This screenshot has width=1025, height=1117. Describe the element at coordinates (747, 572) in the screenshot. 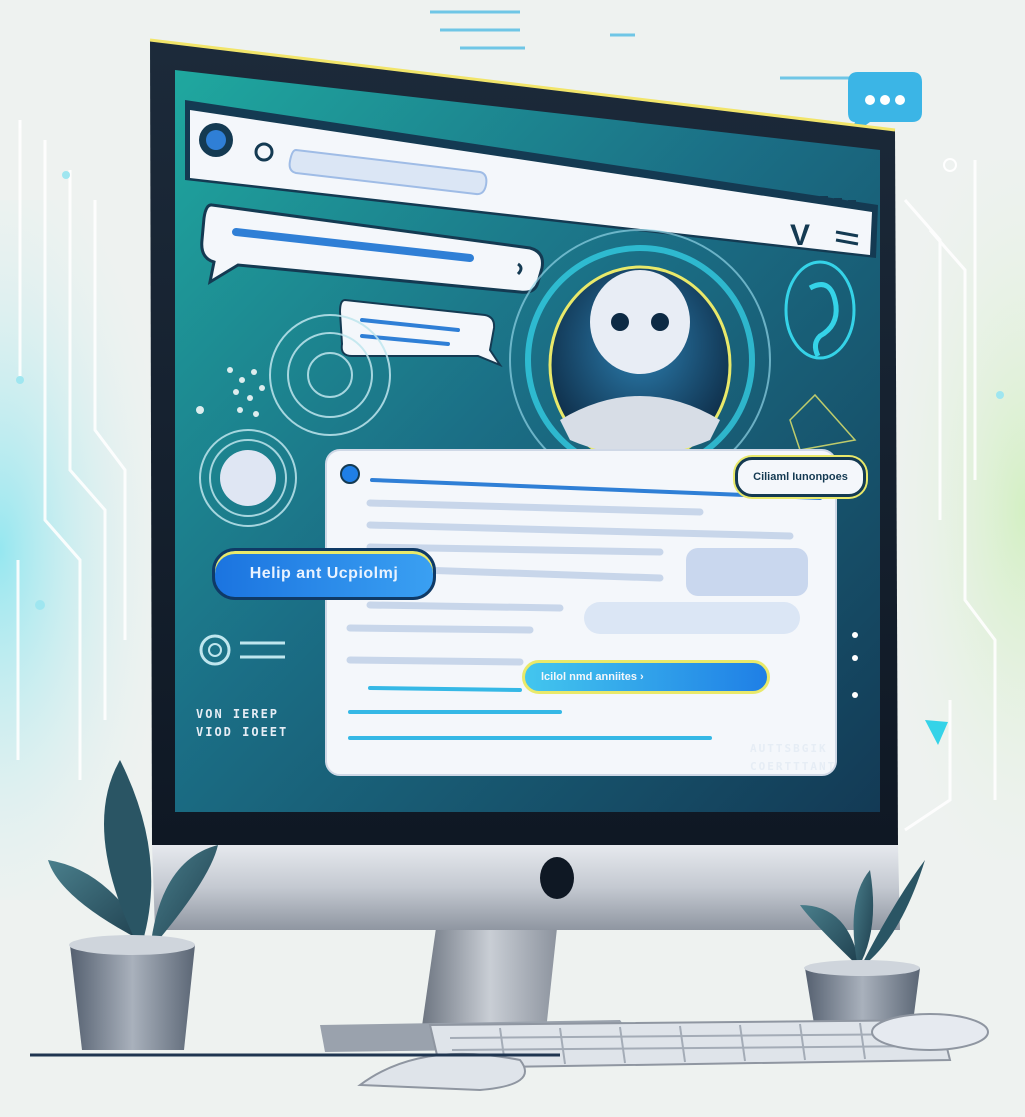

I see `panel-placeholder-box` at that location.